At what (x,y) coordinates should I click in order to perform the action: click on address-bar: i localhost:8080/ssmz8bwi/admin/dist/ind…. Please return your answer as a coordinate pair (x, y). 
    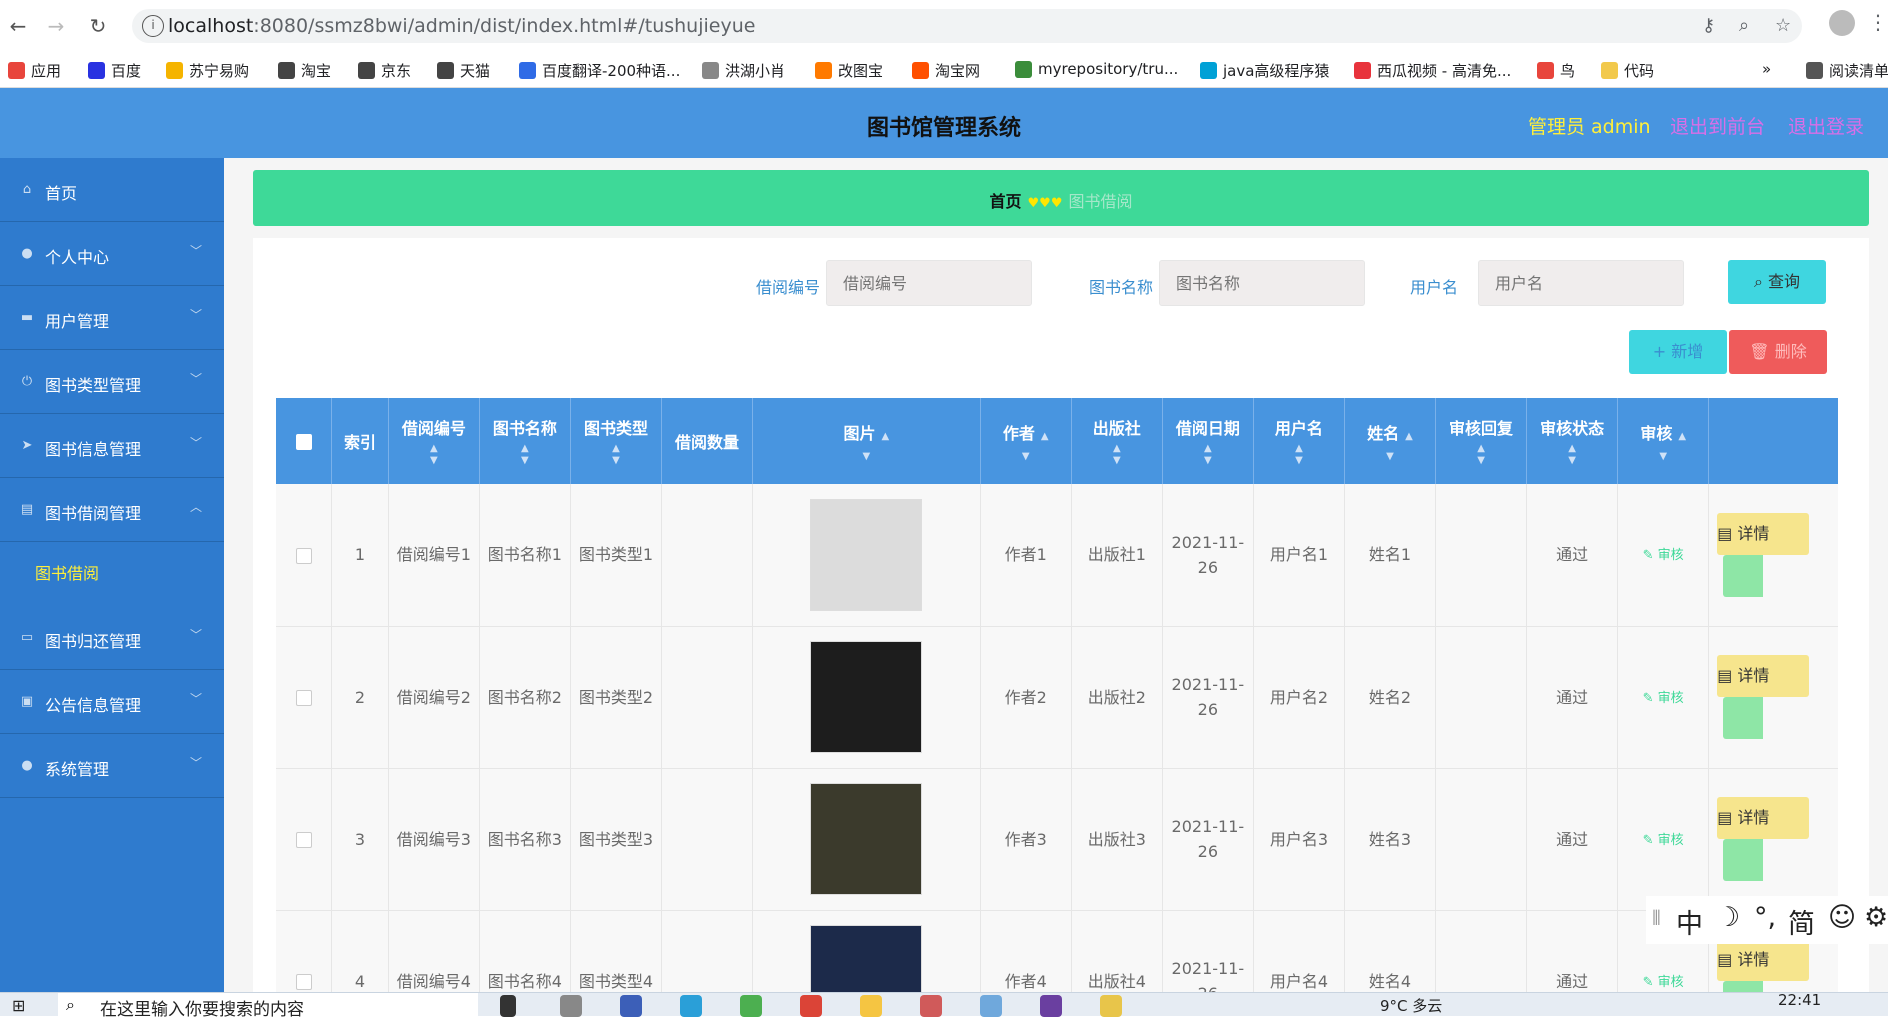
    Looking at the image, I should click on (967, 26).